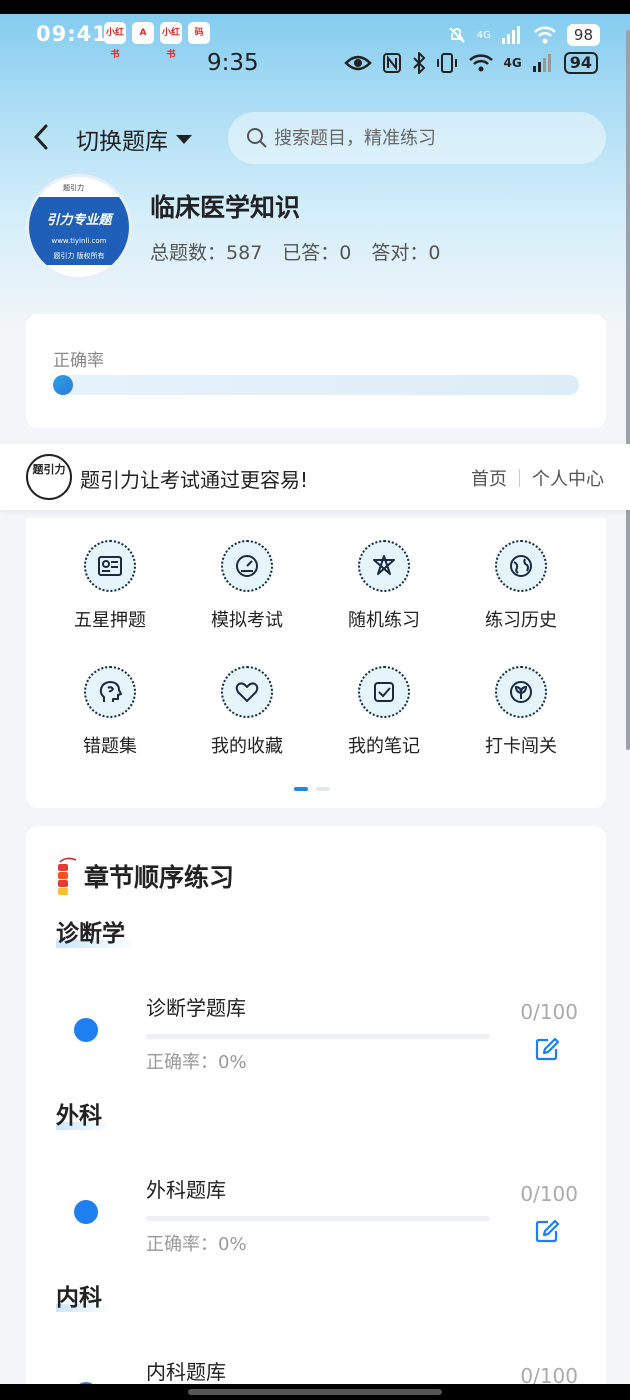 The height and width of the screenshot is (1400, 630). Describe the element at coordinates (384, 692) in the screenshot. I see `note-check-icon` at that location.